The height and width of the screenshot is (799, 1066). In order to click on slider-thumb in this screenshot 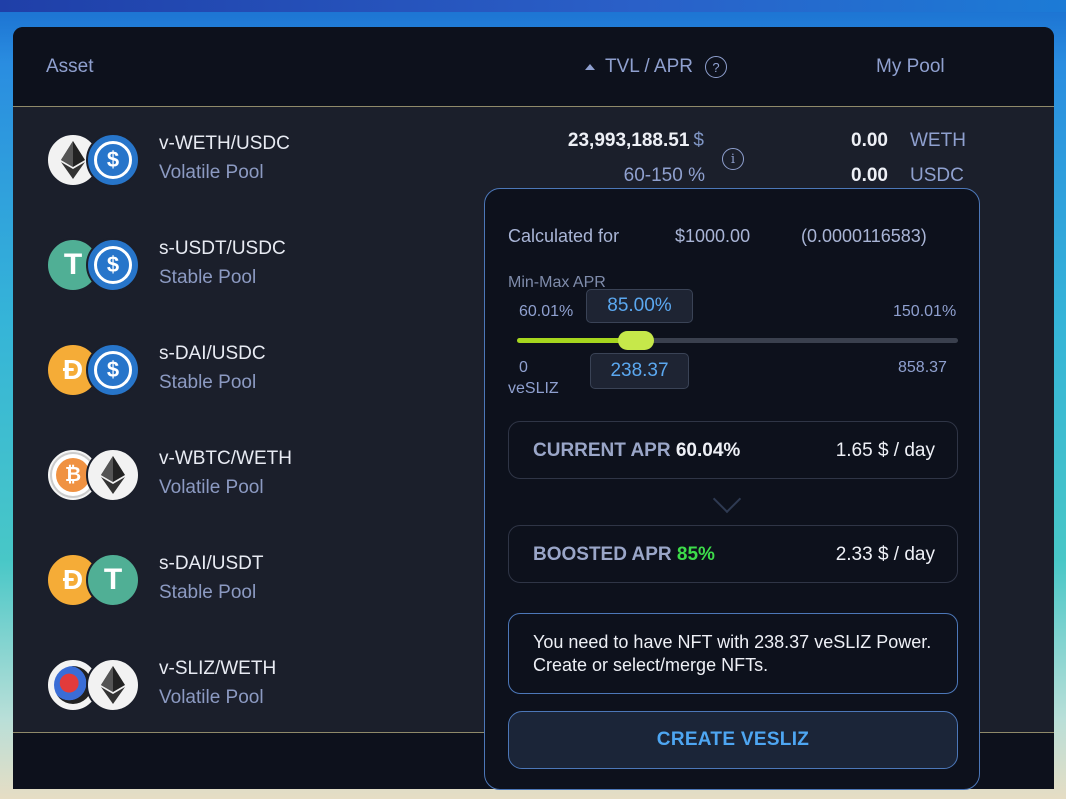, I will do `click(636, 340)`.